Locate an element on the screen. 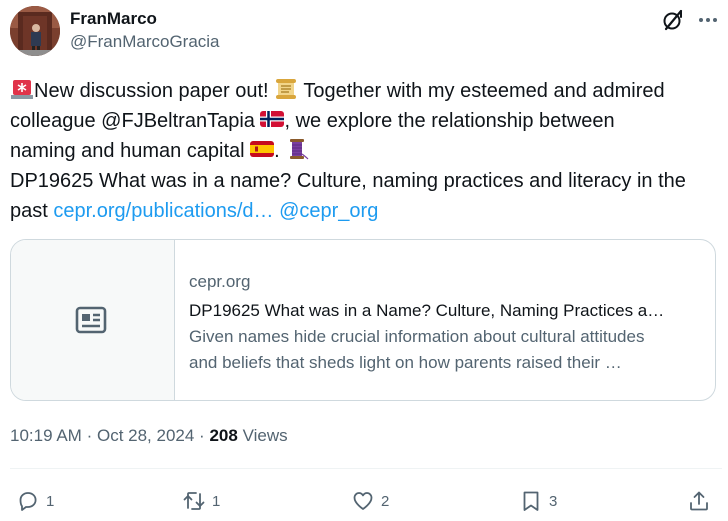  views-label: Views is located at coordinates (265, 435).